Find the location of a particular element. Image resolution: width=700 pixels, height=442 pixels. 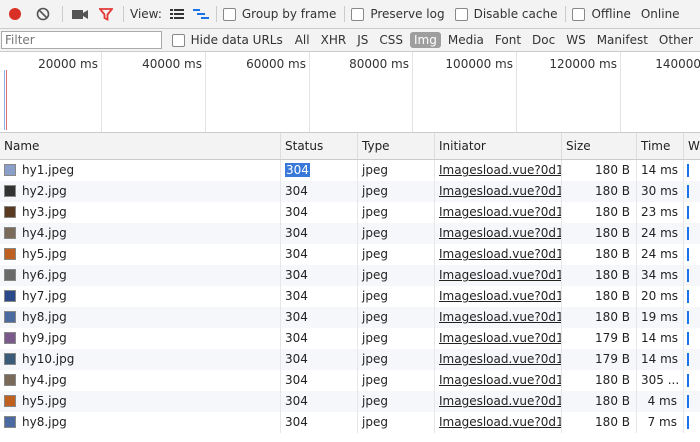

filter-icon is located at coordinates (106, 14).